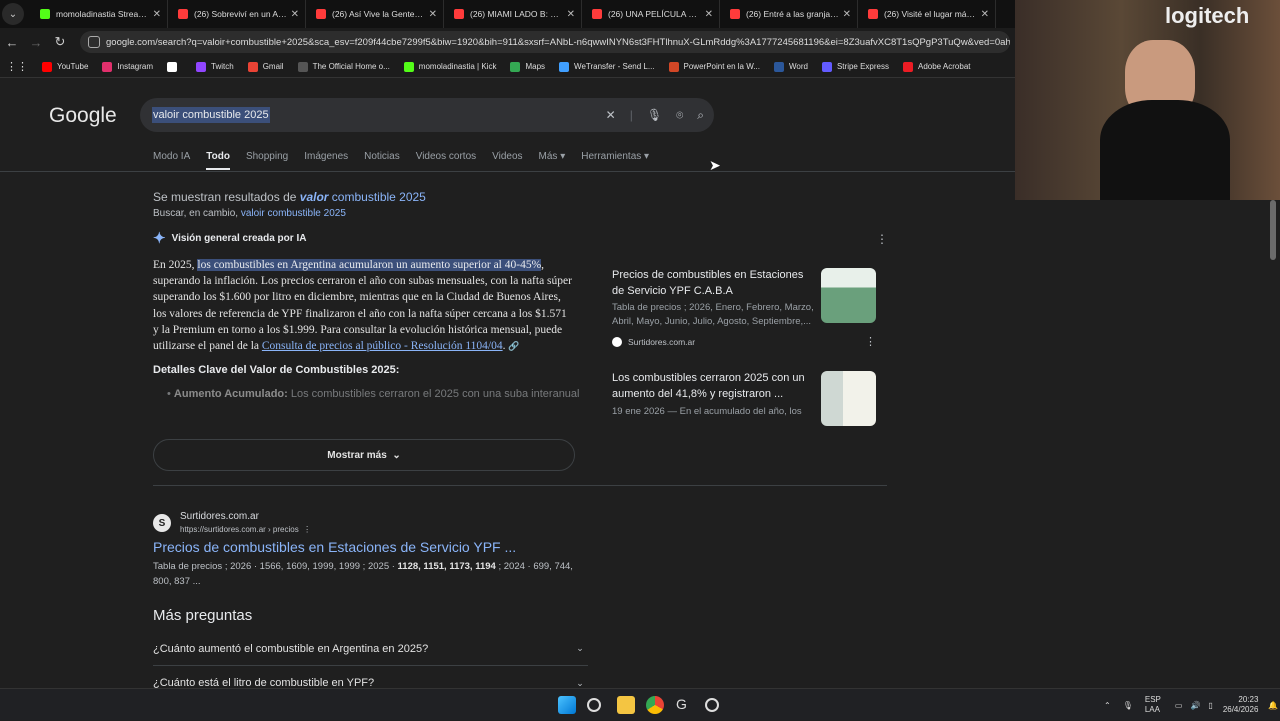 The width and height of the screenshot is (1280, 721). Describe the element at coordinates (527, 66) in the screenshot. I see `bookmark: Maps` at that location.